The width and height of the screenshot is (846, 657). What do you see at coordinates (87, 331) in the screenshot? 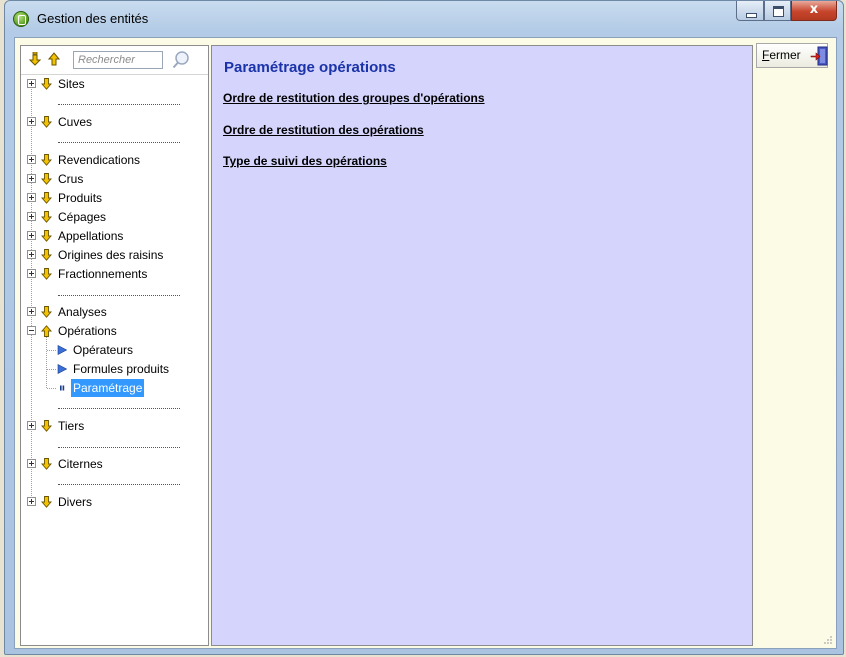
I see `tree-item-label: Opérations` at bounding box center [87, 331].